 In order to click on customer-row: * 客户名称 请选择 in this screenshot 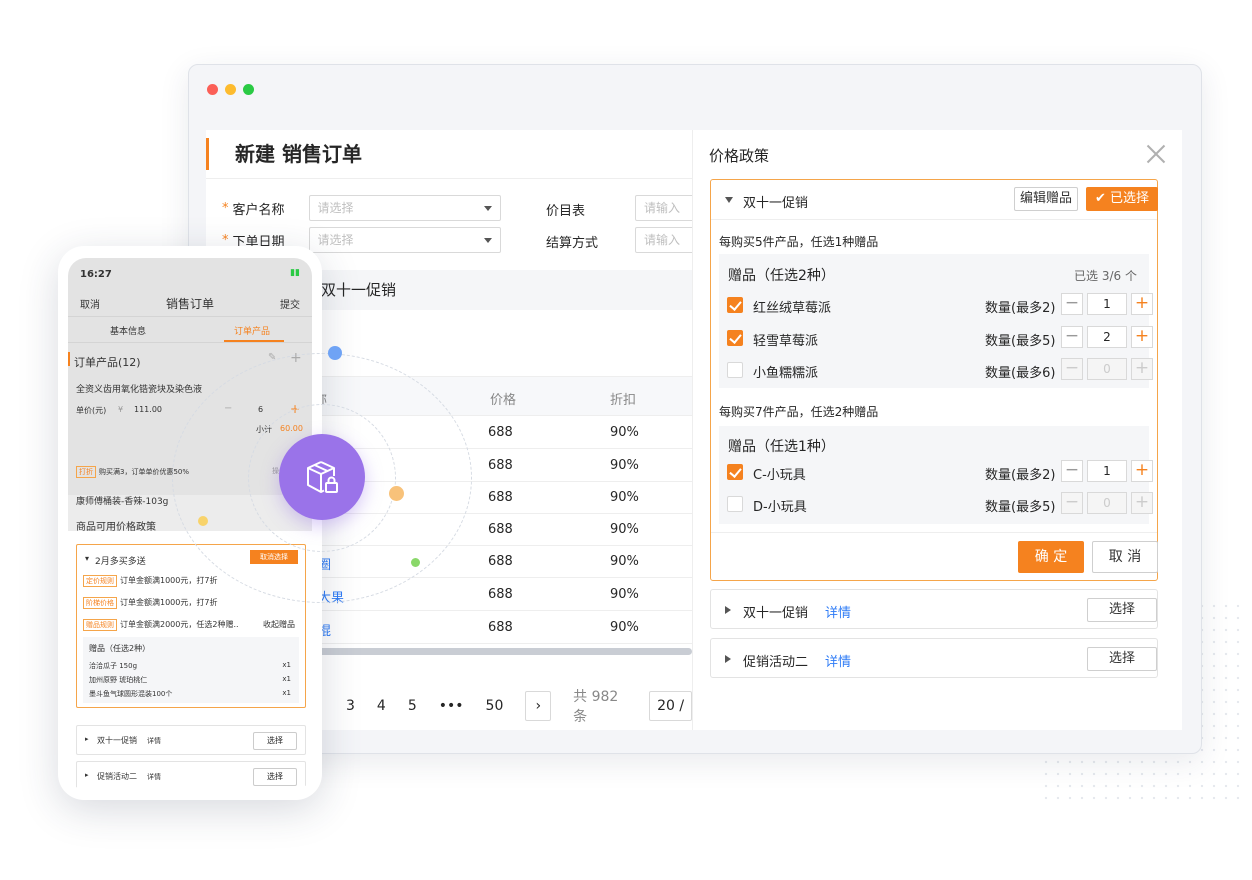, I will do `click(361, 208)`.